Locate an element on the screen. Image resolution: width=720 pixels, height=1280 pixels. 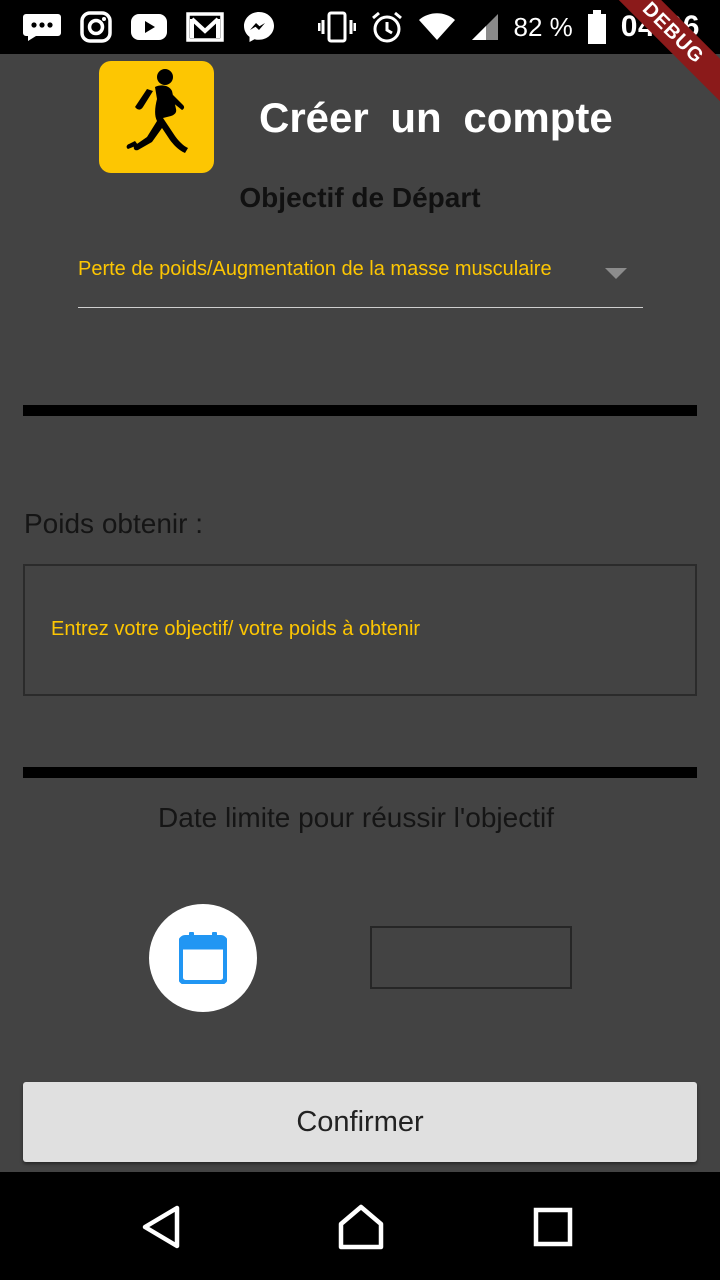
navigation-bar is located at coordinates (360, 1226).